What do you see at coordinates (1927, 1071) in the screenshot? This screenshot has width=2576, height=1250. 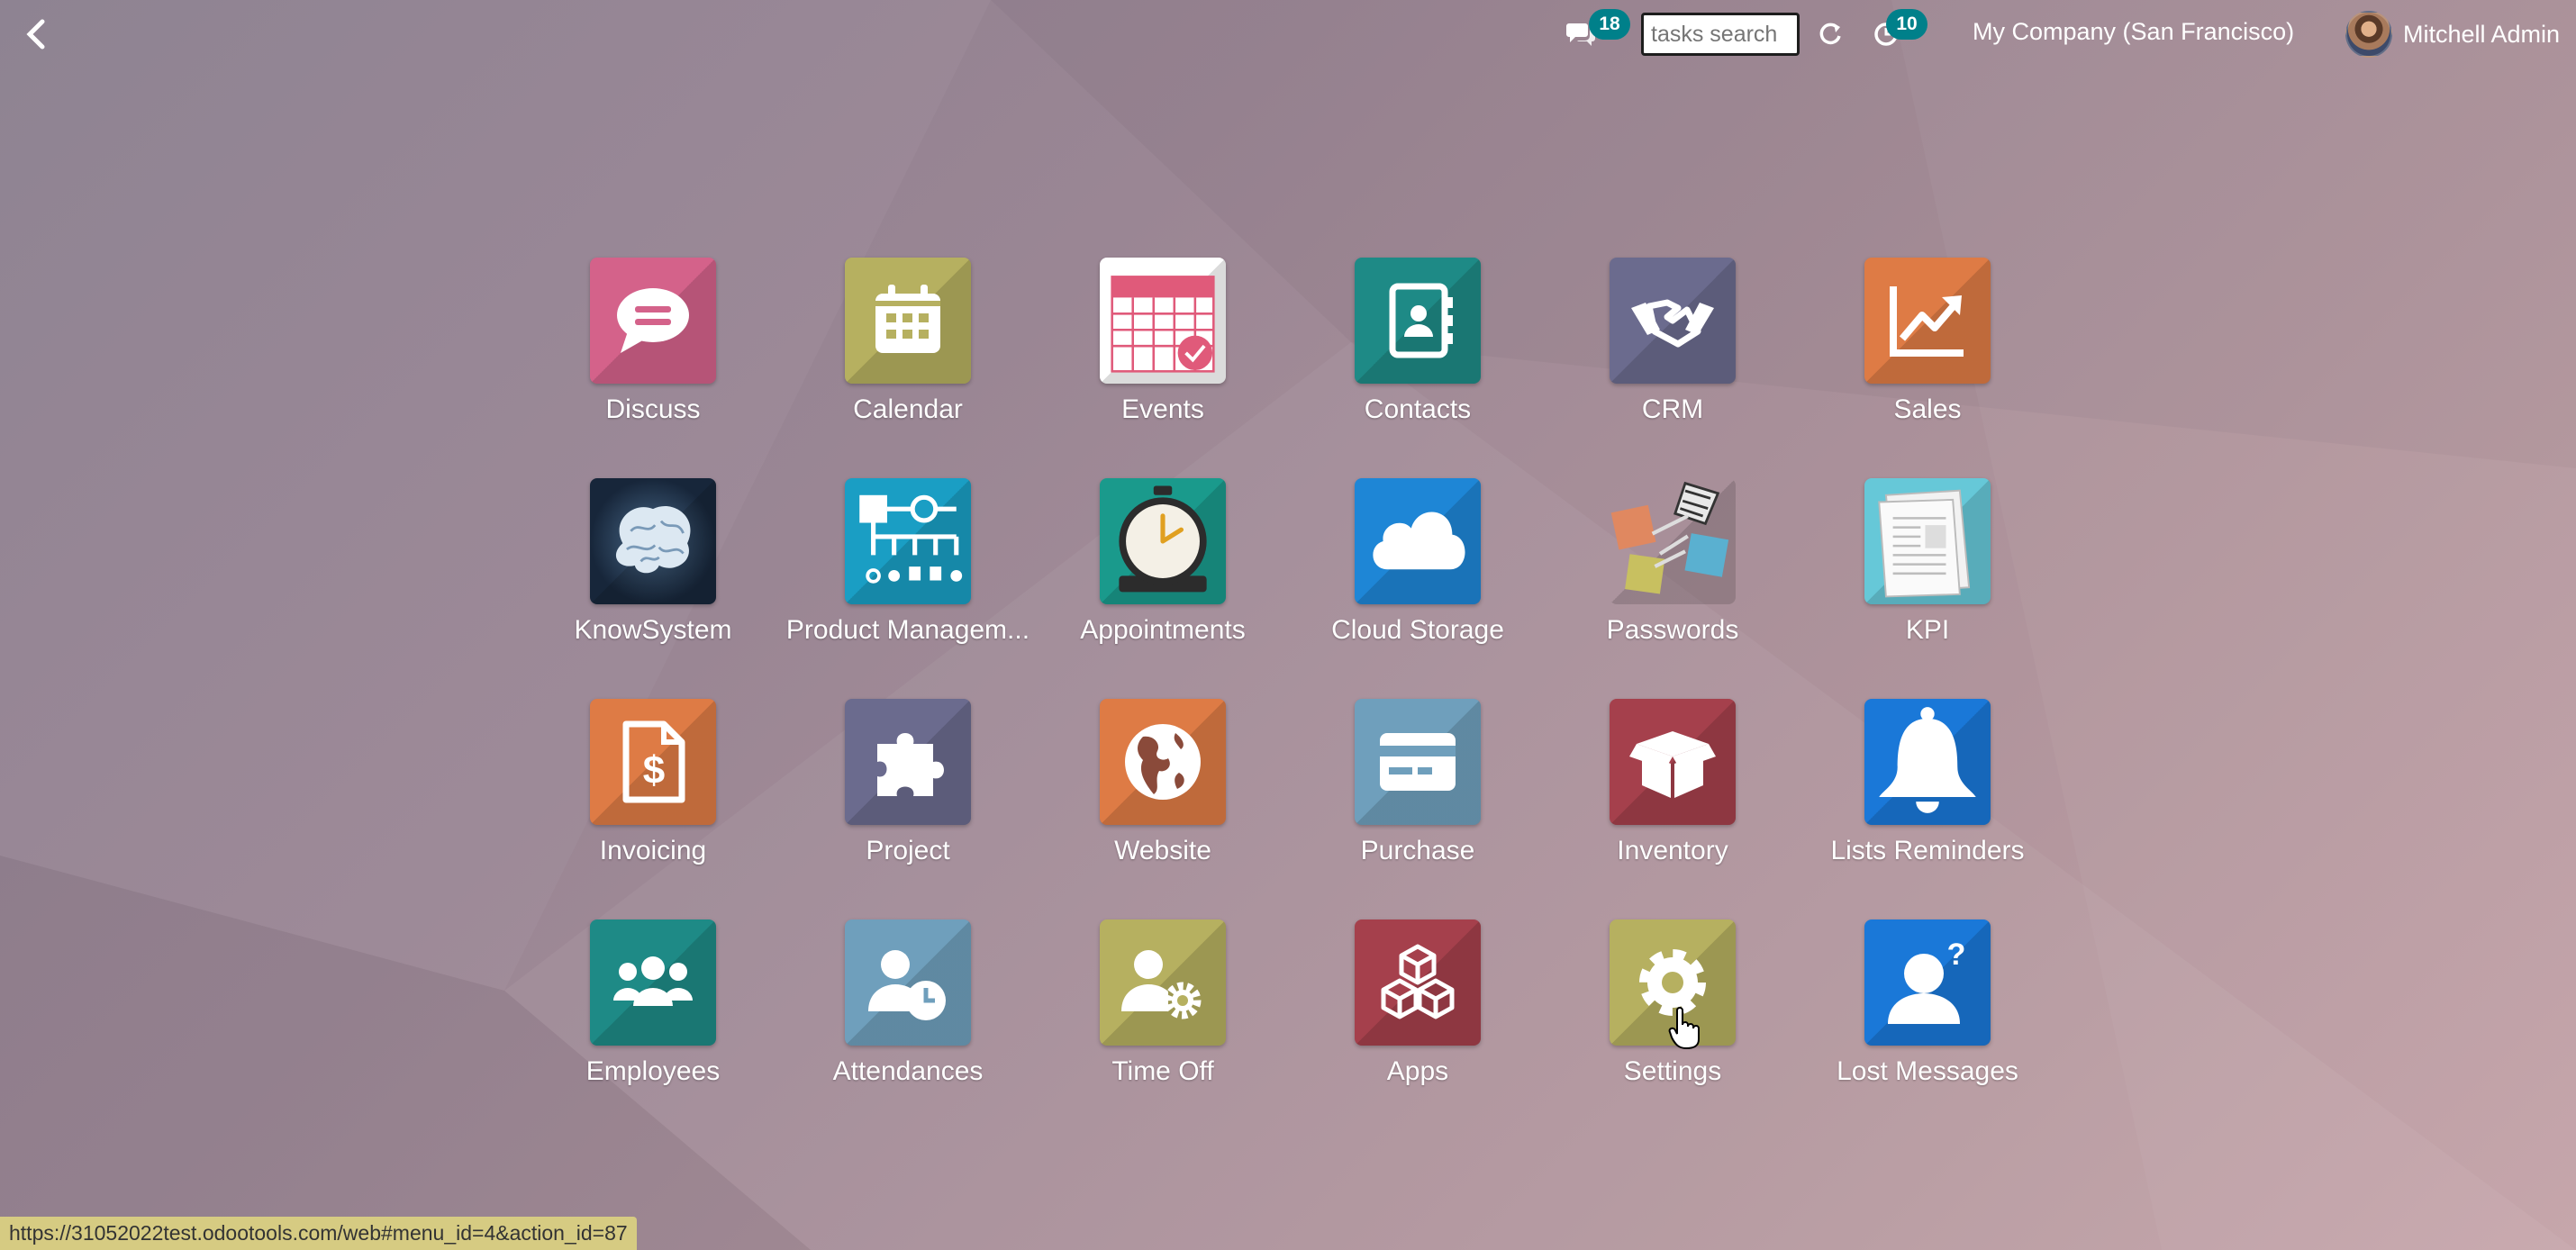 I see `app-label: Lost Messages` at bounding box center [1927, 1071].